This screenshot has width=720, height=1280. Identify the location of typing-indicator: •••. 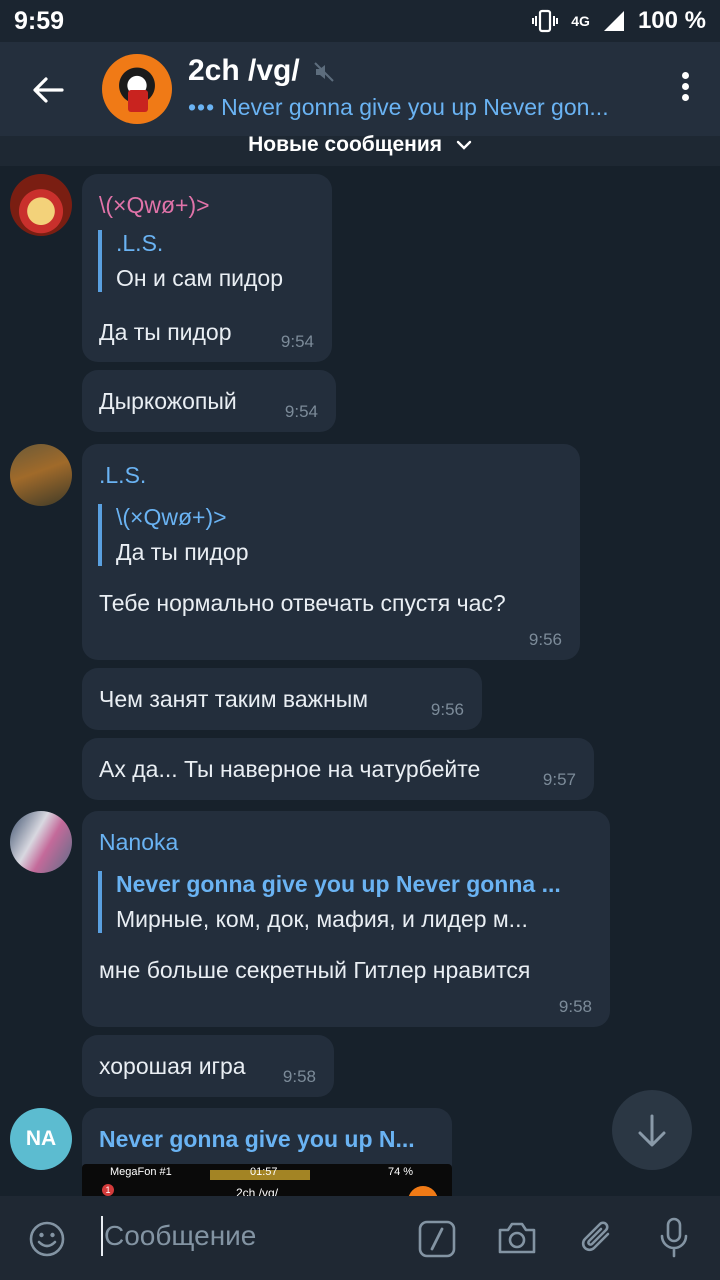
(202, 107).